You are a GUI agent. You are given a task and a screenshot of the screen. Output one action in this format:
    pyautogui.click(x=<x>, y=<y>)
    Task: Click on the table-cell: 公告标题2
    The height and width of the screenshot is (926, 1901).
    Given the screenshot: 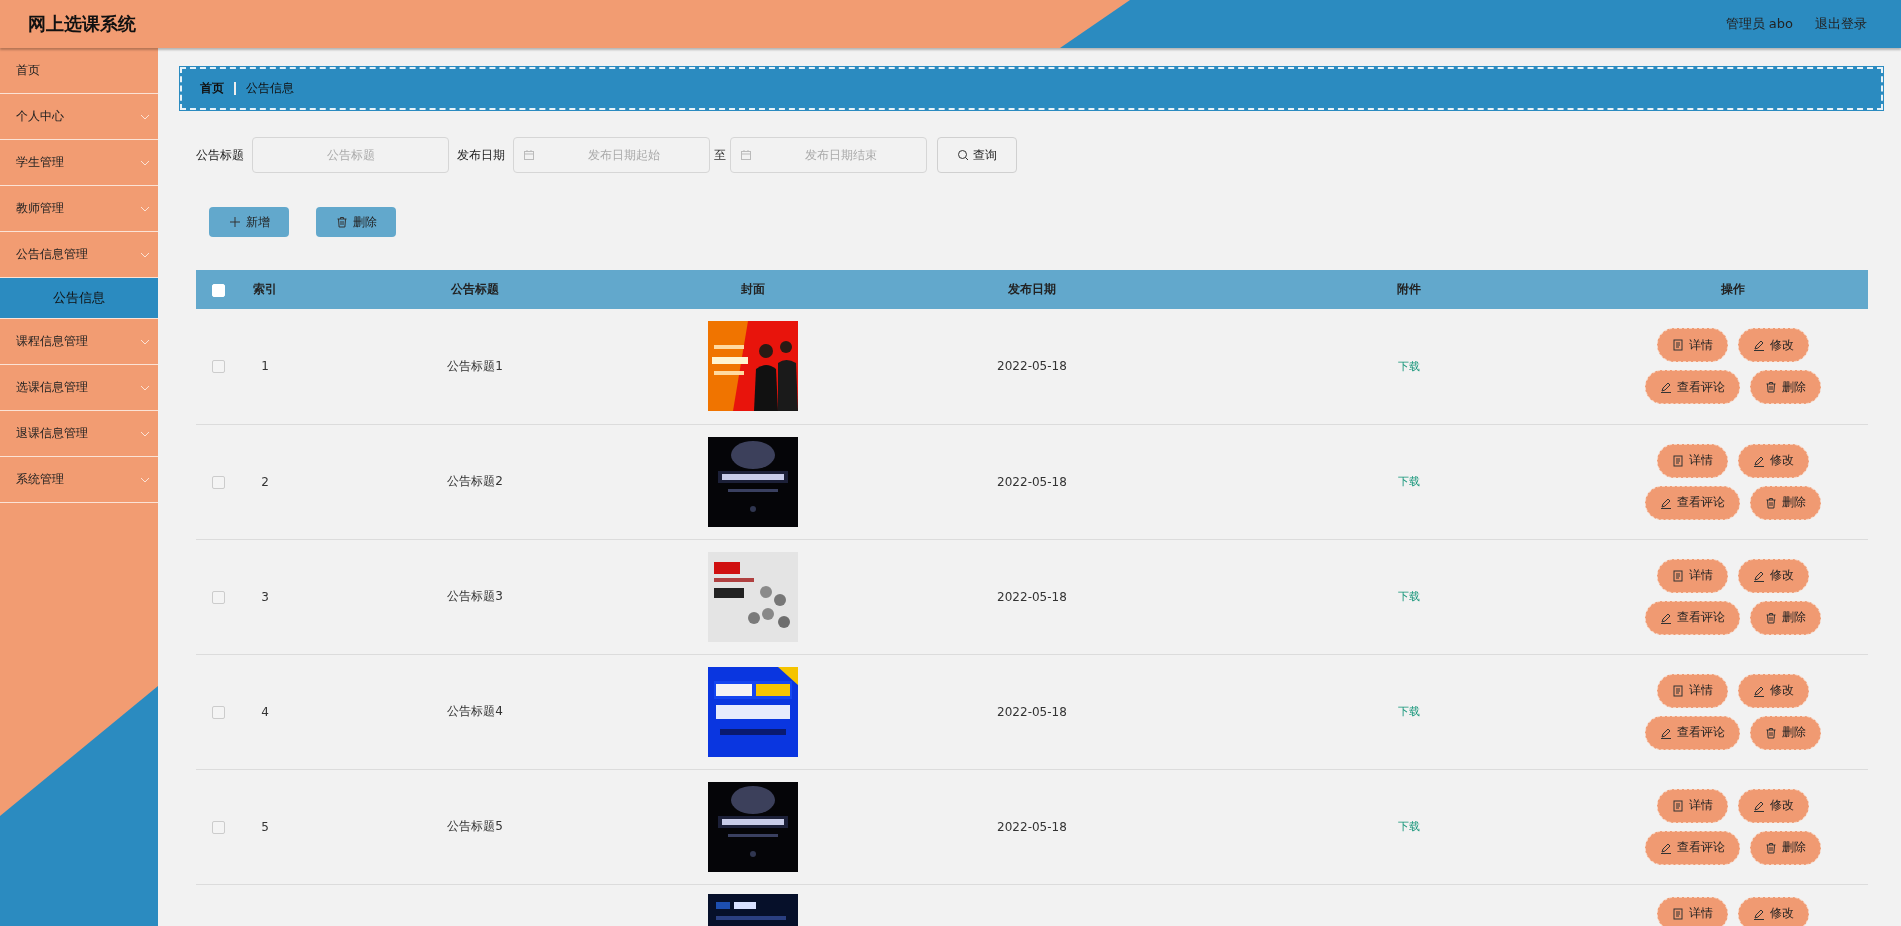 What is the action you would take?
    pyautogui.click(x=475, y=481)
    